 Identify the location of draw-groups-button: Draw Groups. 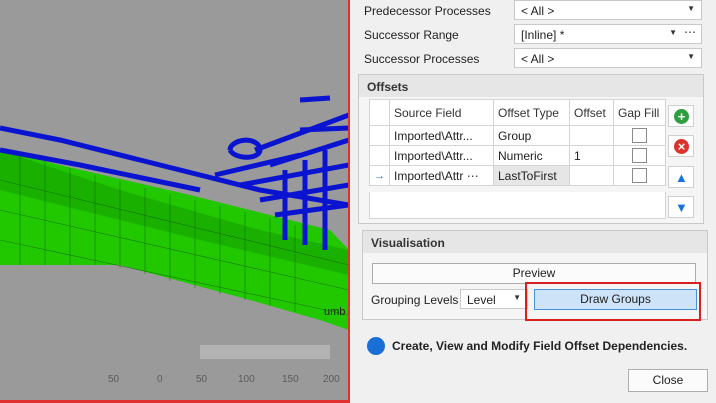
(615, 299).